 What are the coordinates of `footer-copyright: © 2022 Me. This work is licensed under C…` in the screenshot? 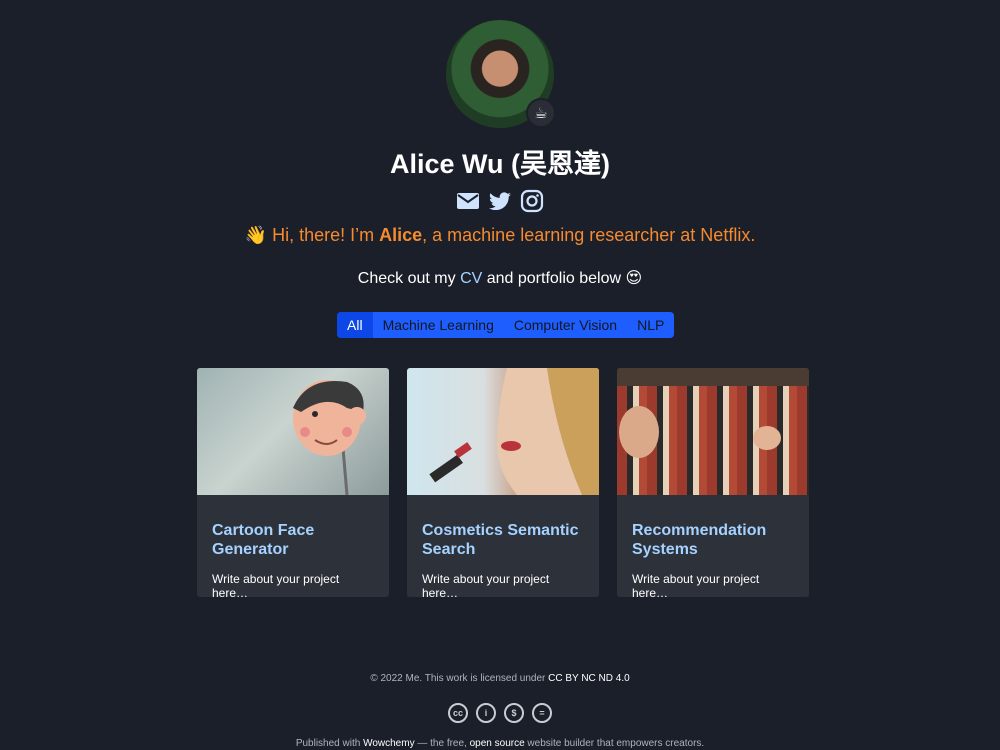 It's located at (500, 678).